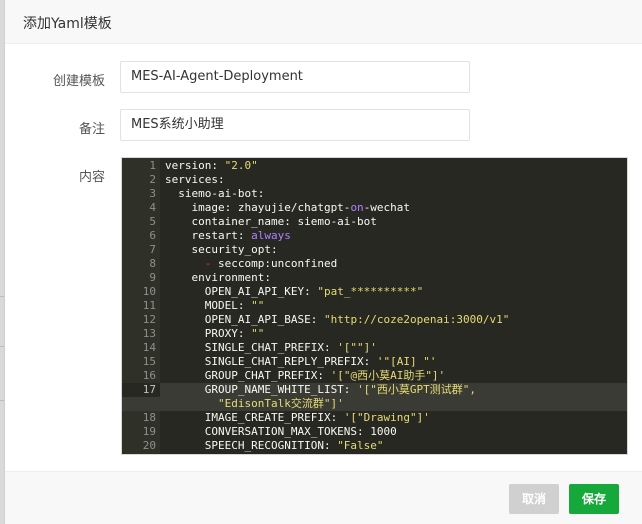 This screenshot has width=642, height=524. What do you see at coordinates (141, 453) in the screenshot?
I see `line-number: 21` at bounding box center [141, 453].